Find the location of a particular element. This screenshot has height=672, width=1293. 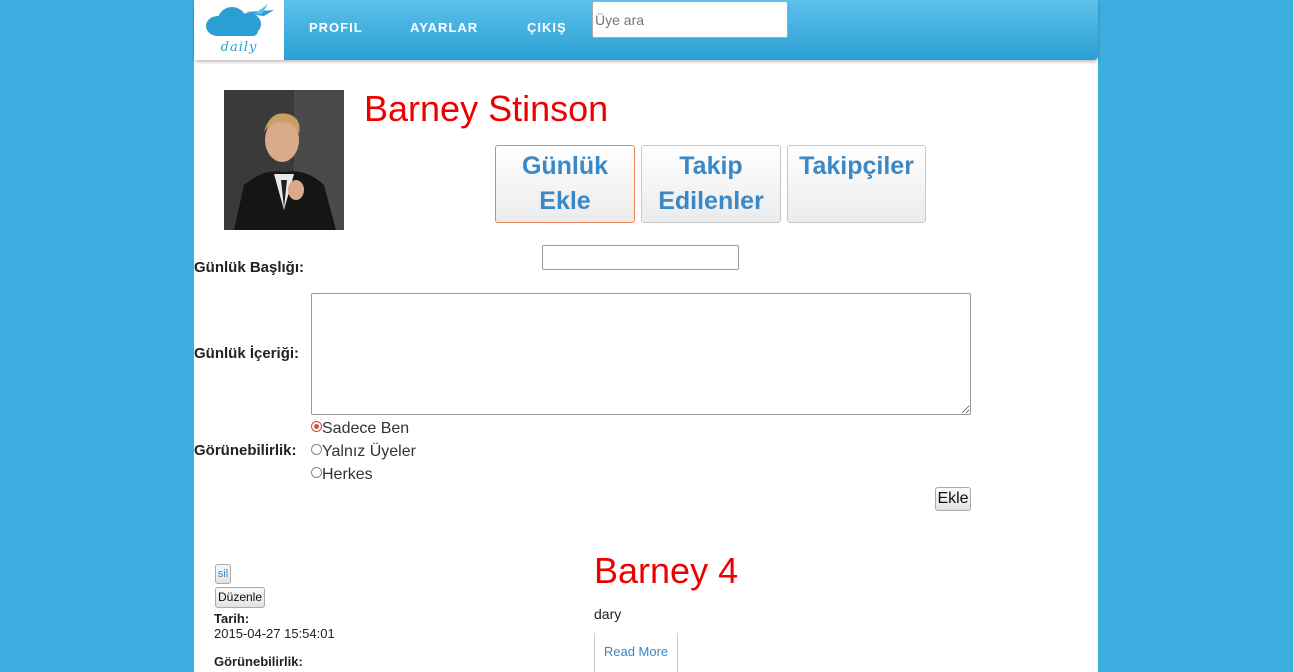

nav-profil: PROFIL is located at coordinates (336, 27).